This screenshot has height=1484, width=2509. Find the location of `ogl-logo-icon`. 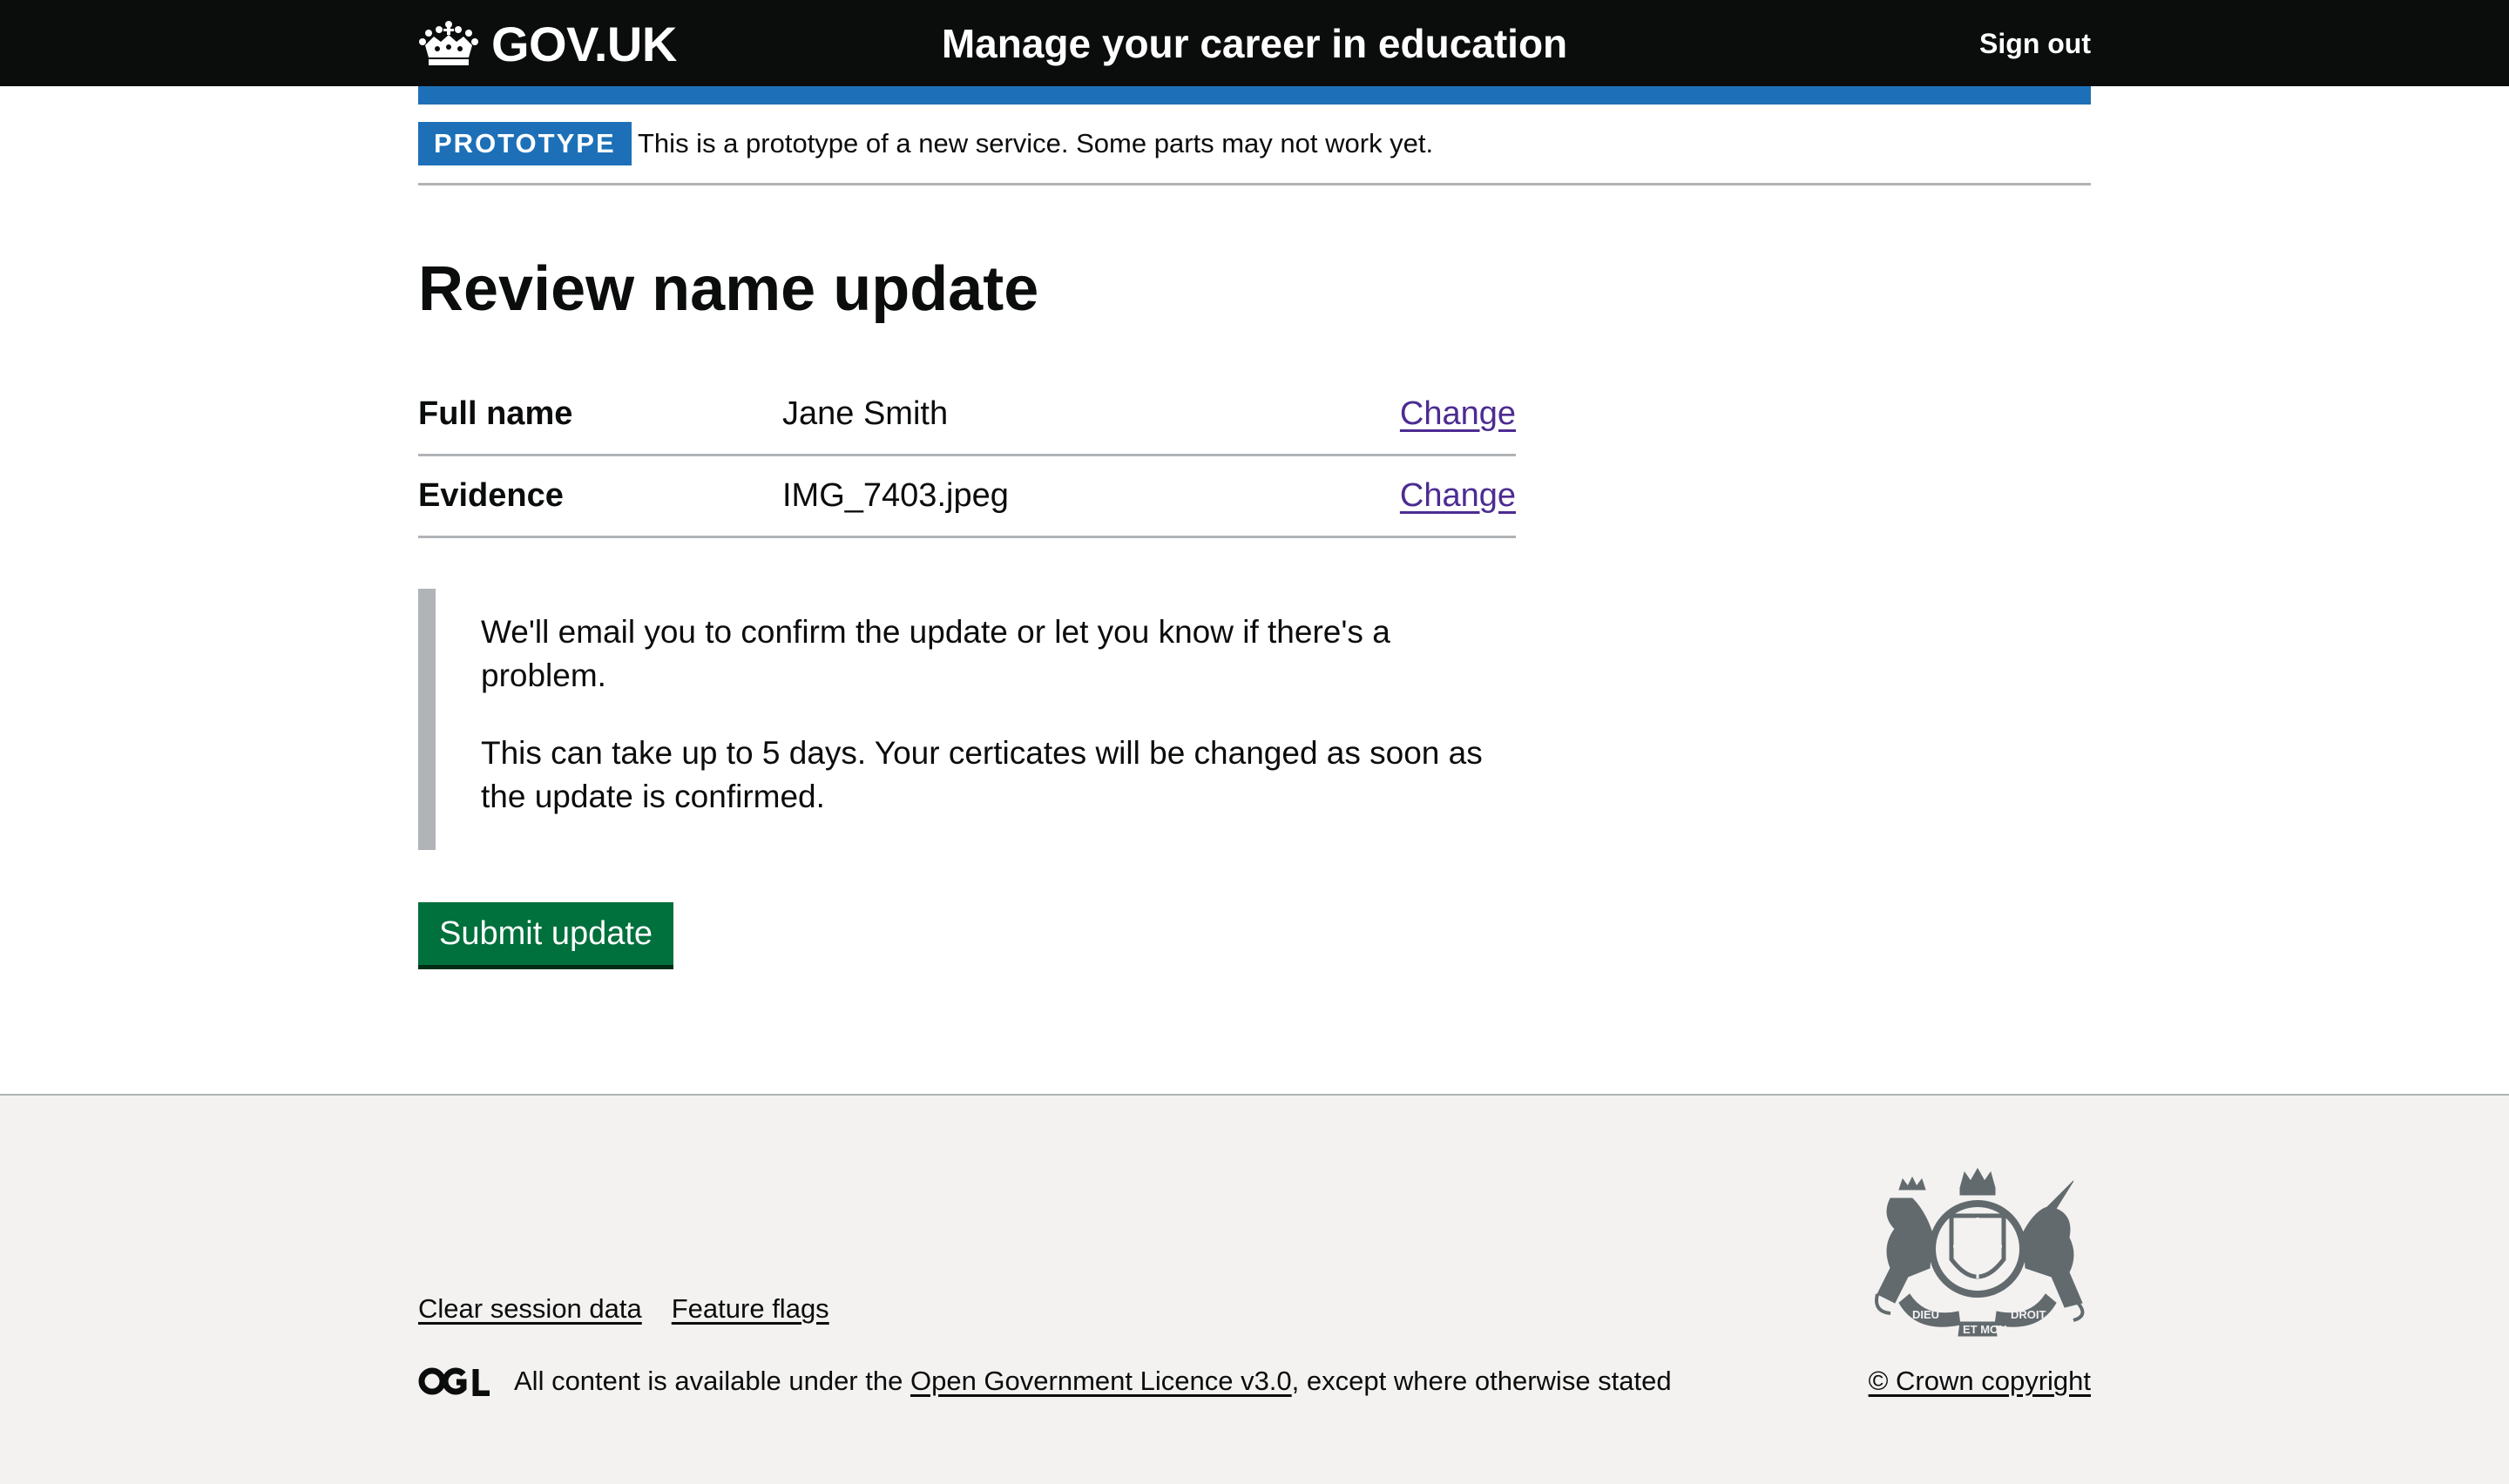

ogl-logo-icon is located at coordinates (454, 1381).